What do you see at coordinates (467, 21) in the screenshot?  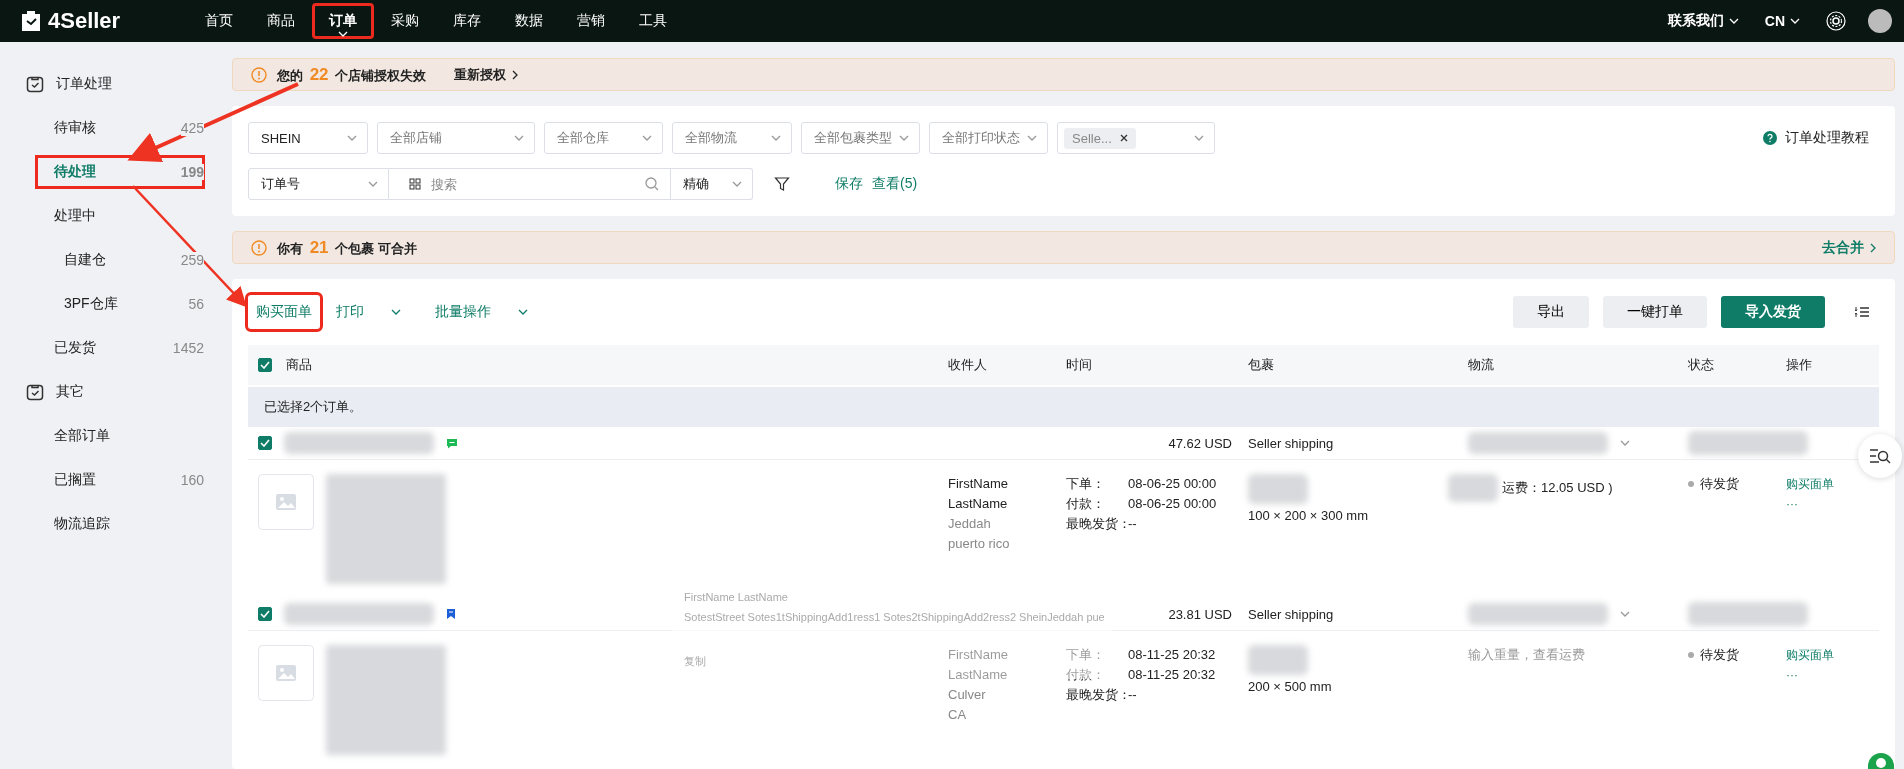 I see `nav-tab: 库存` at bounding box center [467, 21].